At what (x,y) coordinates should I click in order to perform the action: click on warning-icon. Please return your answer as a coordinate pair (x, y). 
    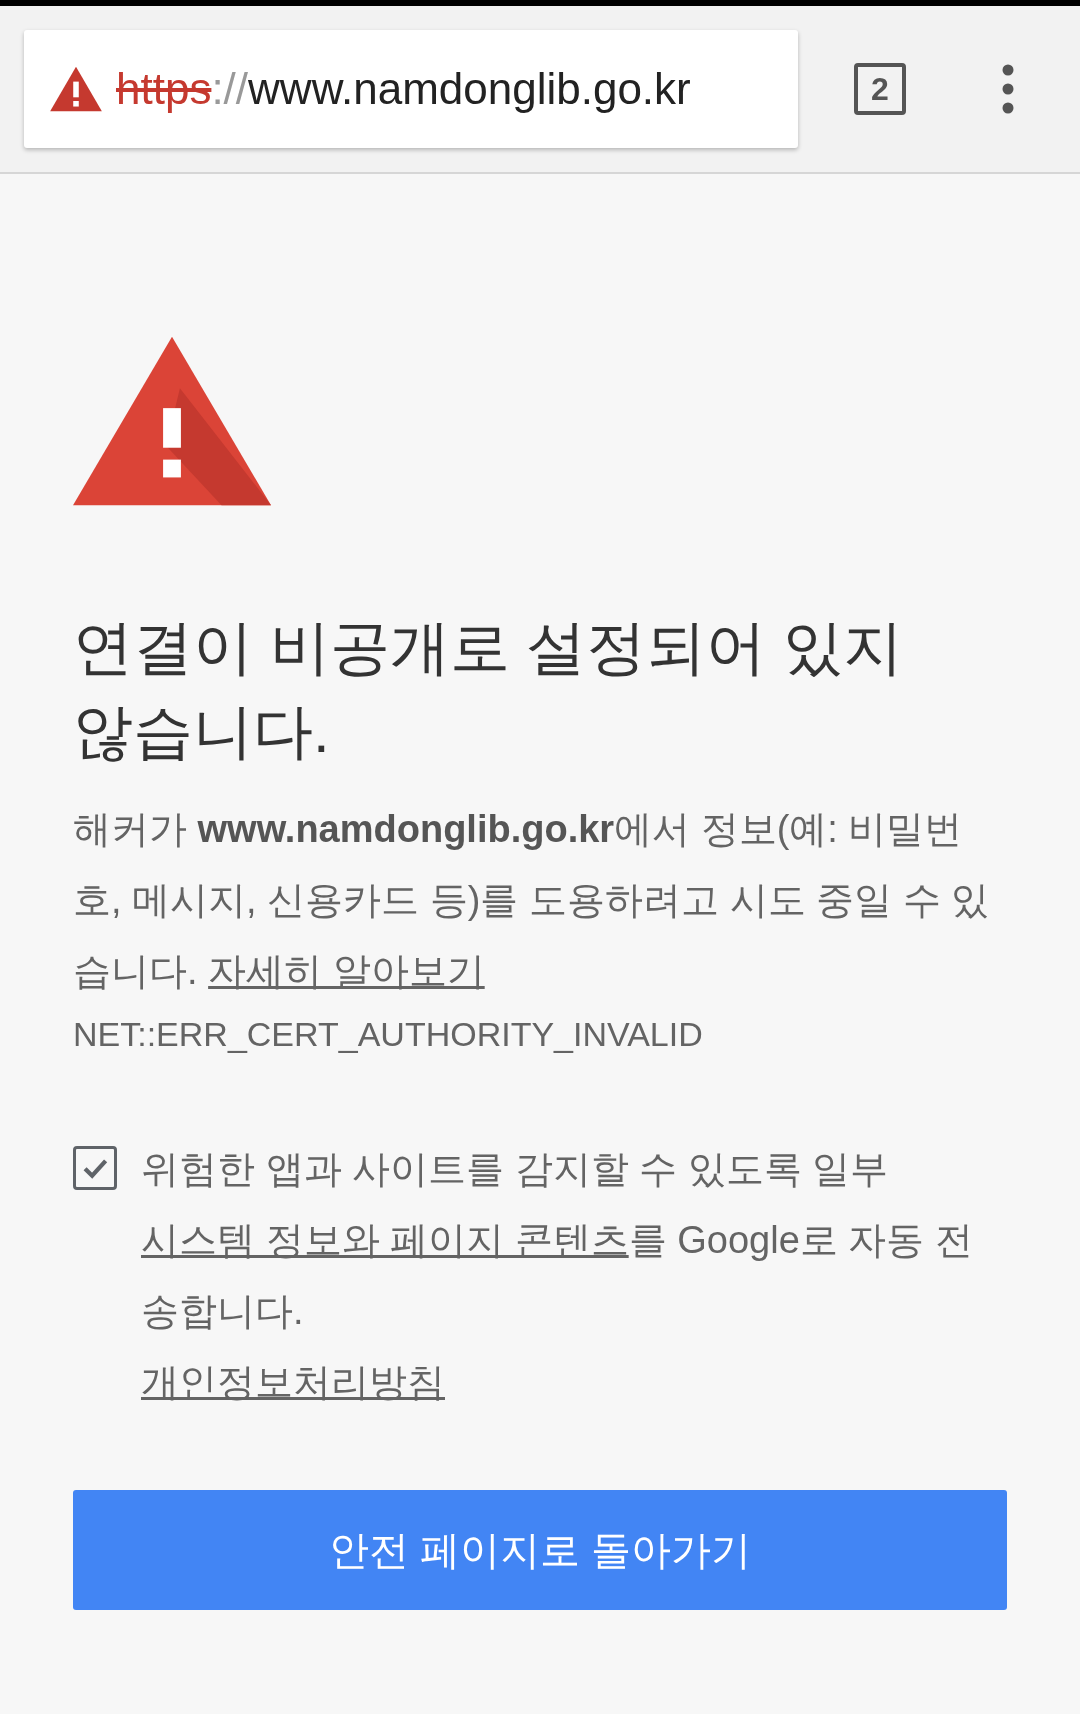
    Looking at the image, I should click on (172, 421).